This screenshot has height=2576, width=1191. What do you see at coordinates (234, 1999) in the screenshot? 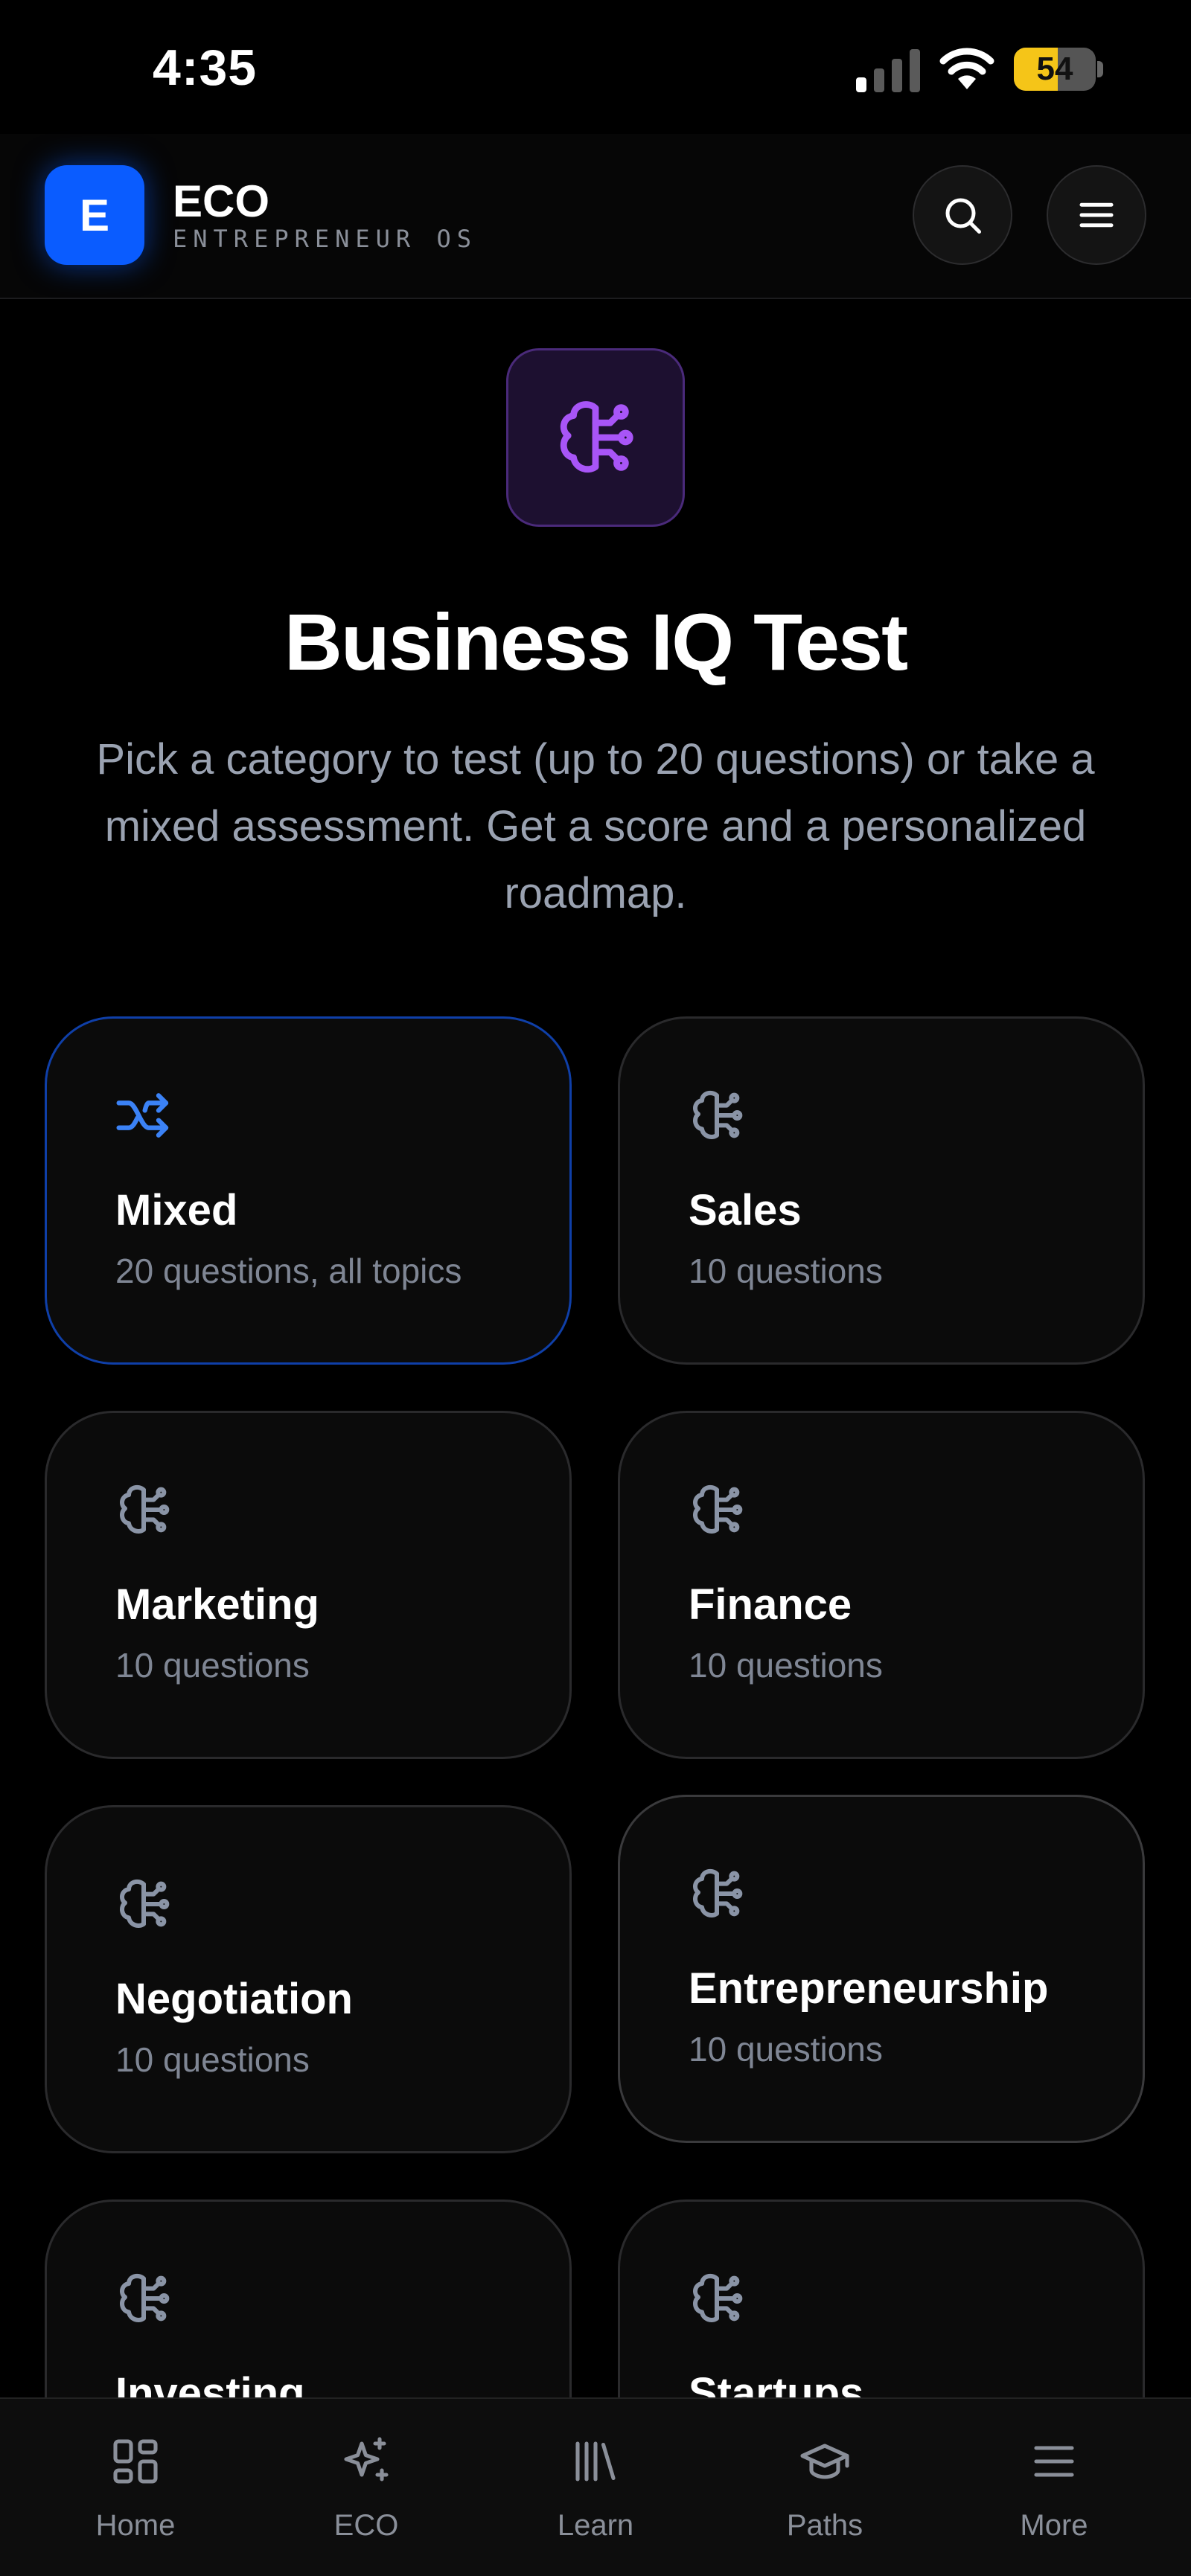
I see `card-title: Negotiation` at bounding box center [234, 1999].